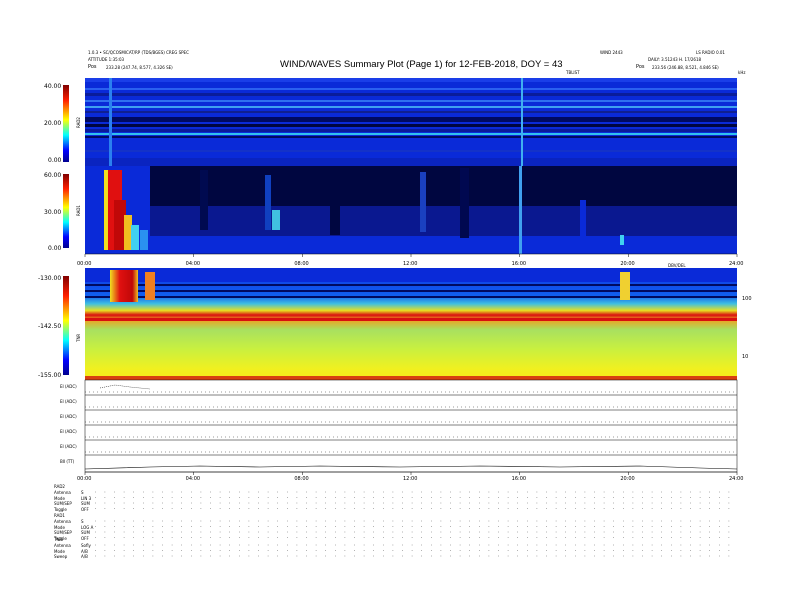 The height and width of the screenshot is (612, 792). I want to click on tnr-settings-header: TNR, so click(58, 539).